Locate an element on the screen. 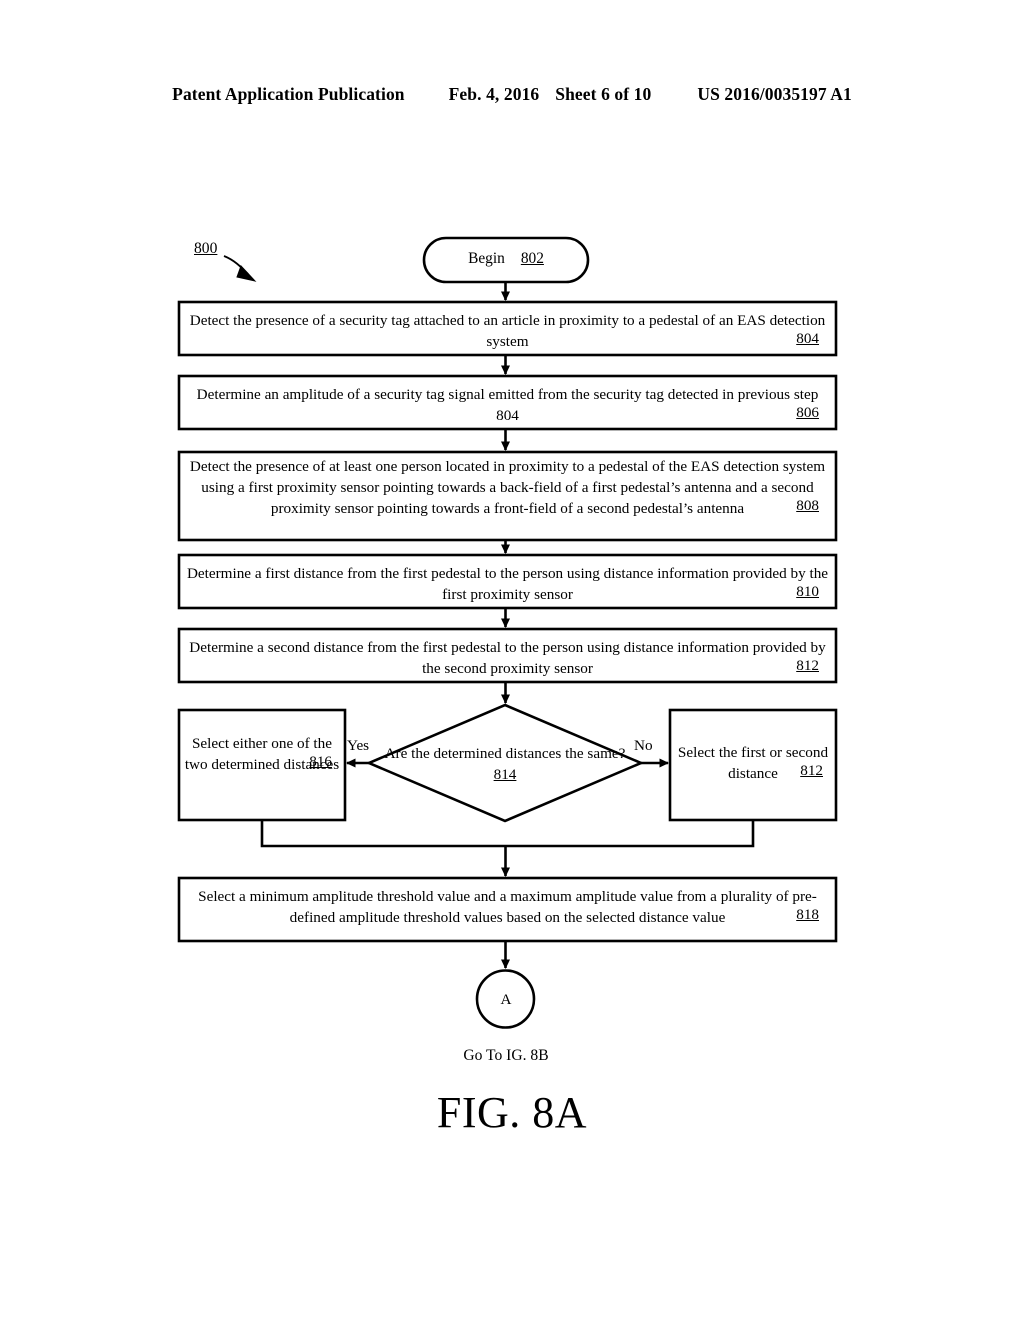  figure-caption: FIG. 8A is located at coordinates (512, 1112).